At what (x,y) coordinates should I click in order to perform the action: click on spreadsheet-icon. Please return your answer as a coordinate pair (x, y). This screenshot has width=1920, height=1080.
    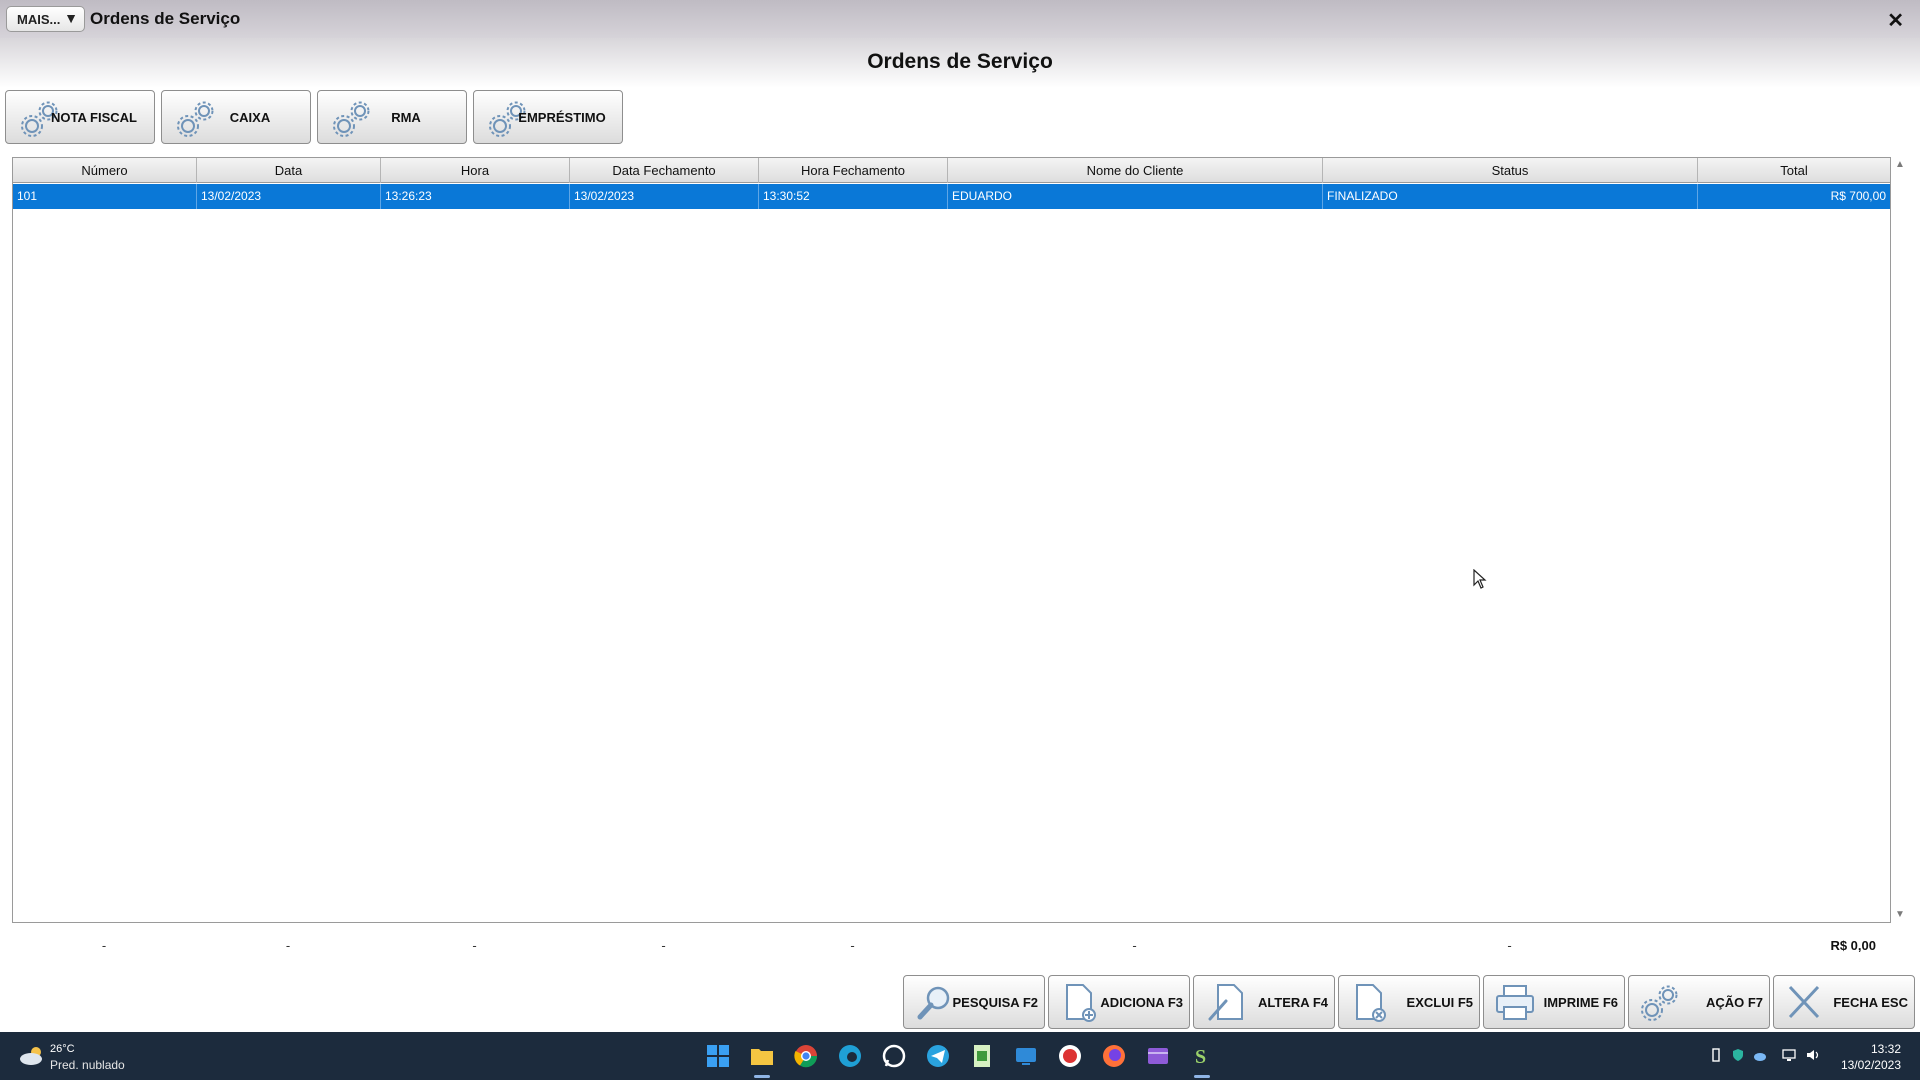
    Looking at the image, I should click on (982, 1056).